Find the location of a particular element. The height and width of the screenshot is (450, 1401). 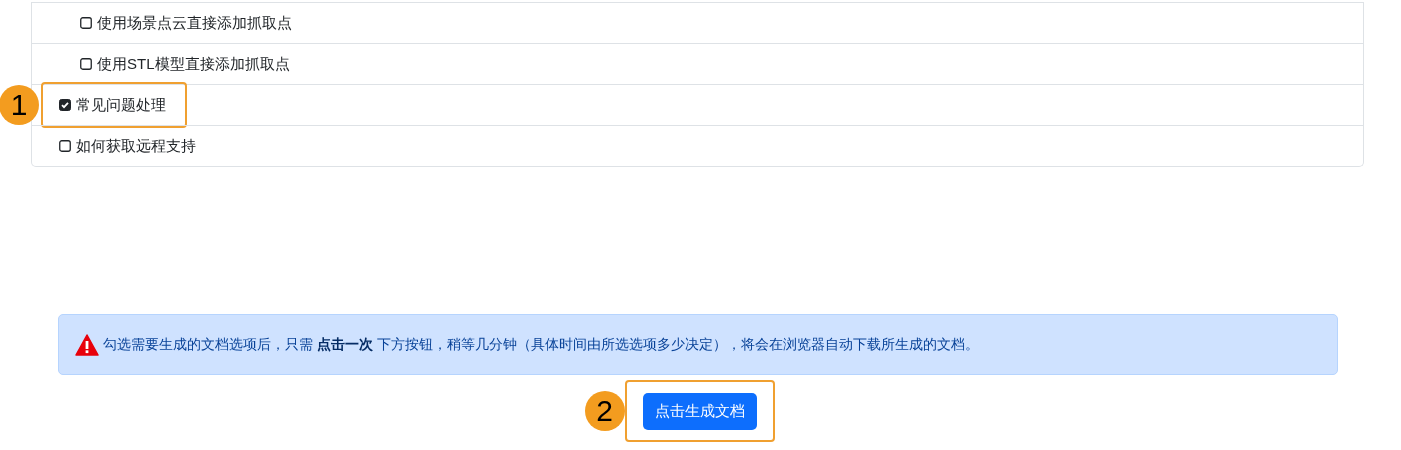

checklist-label: 使用STL模型直接添加抓取点 is located at coordinates (193, 63).